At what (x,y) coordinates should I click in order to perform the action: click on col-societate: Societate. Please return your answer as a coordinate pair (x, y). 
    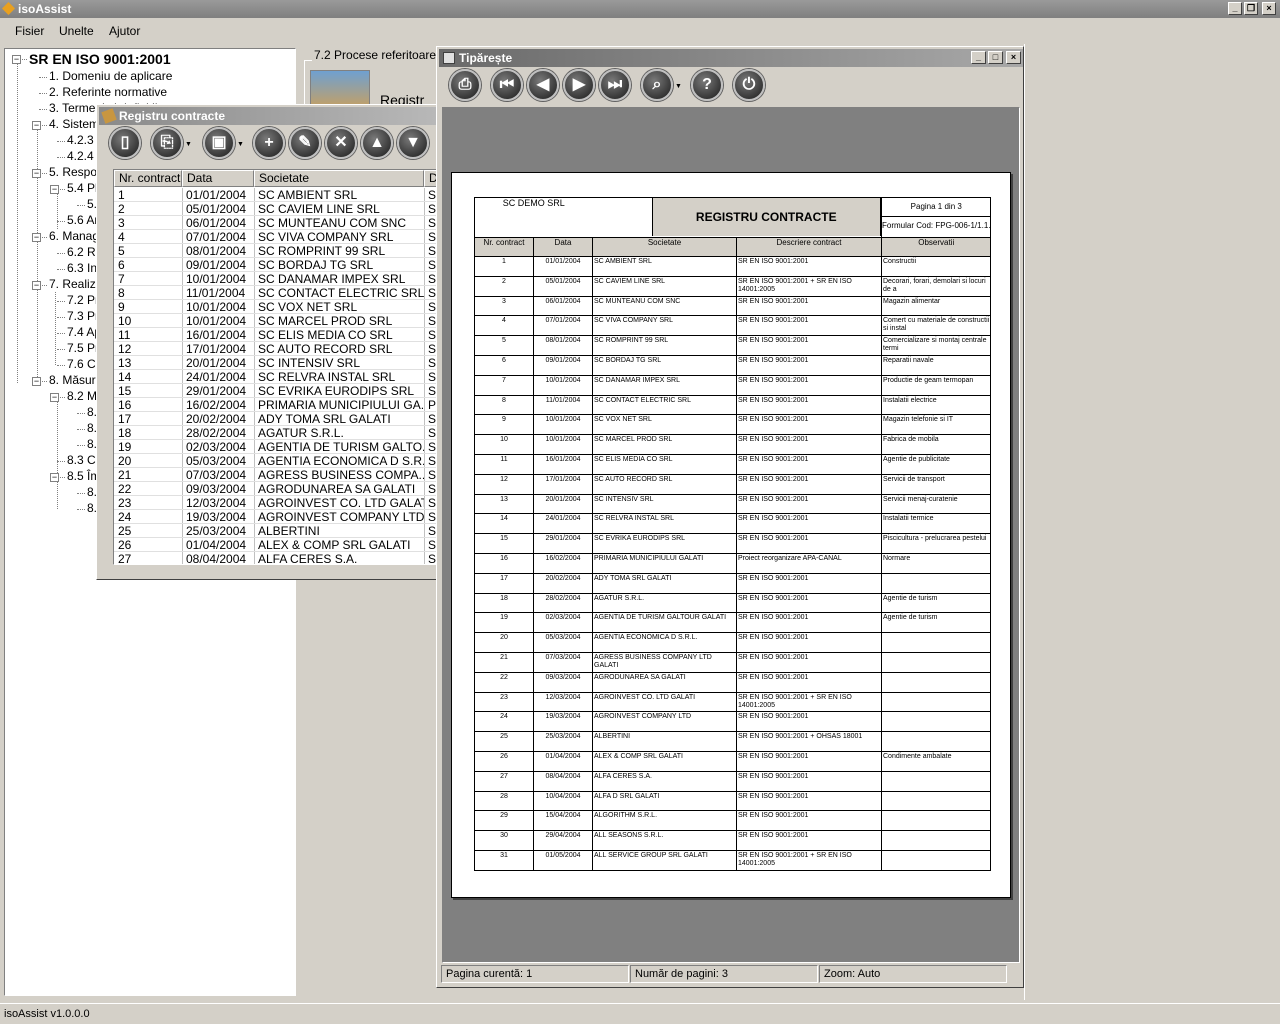
    Looking at the image, I should click on (339, 178).